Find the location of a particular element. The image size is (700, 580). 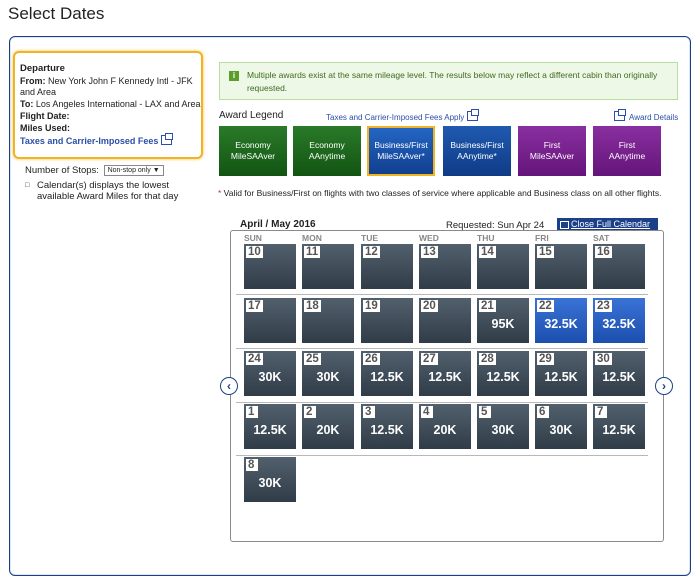

day-number: 2 is located at coordinates (310, 412).